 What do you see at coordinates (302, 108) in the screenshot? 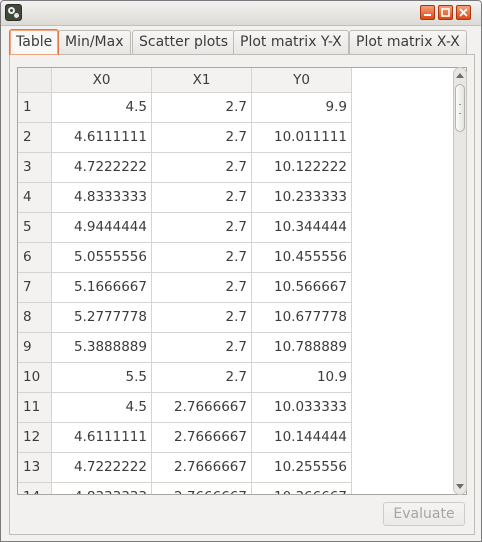
I see `table-cell: 9.9` at bounding box center [302, 108].